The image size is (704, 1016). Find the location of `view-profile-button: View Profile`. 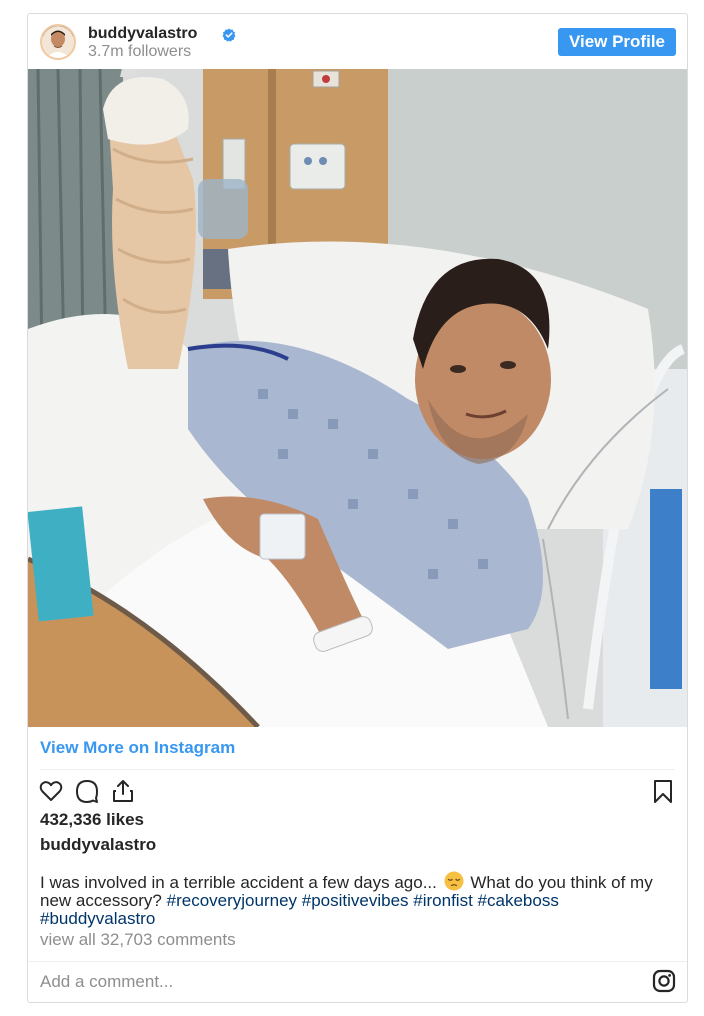

view-profile-button: View Profile is located at coordinates (616, 42).